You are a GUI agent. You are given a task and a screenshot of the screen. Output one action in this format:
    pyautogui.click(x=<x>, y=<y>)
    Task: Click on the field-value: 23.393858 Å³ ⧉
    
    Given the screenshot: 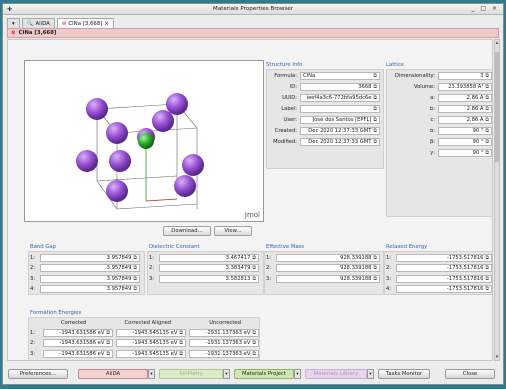 What is the action you would take?
    pyautogui.click(x=465, y=86)
    